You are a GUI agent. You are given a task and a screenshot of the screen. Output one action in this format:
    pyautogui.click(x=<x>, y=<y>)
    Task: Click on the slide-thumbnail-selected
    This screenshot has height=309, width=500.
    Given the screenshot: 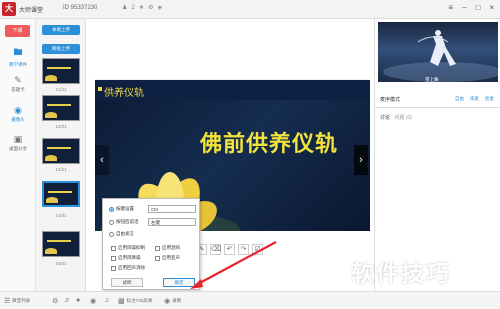 What is the action you would take?
    pyautogui.click(x=61, y=194)
    